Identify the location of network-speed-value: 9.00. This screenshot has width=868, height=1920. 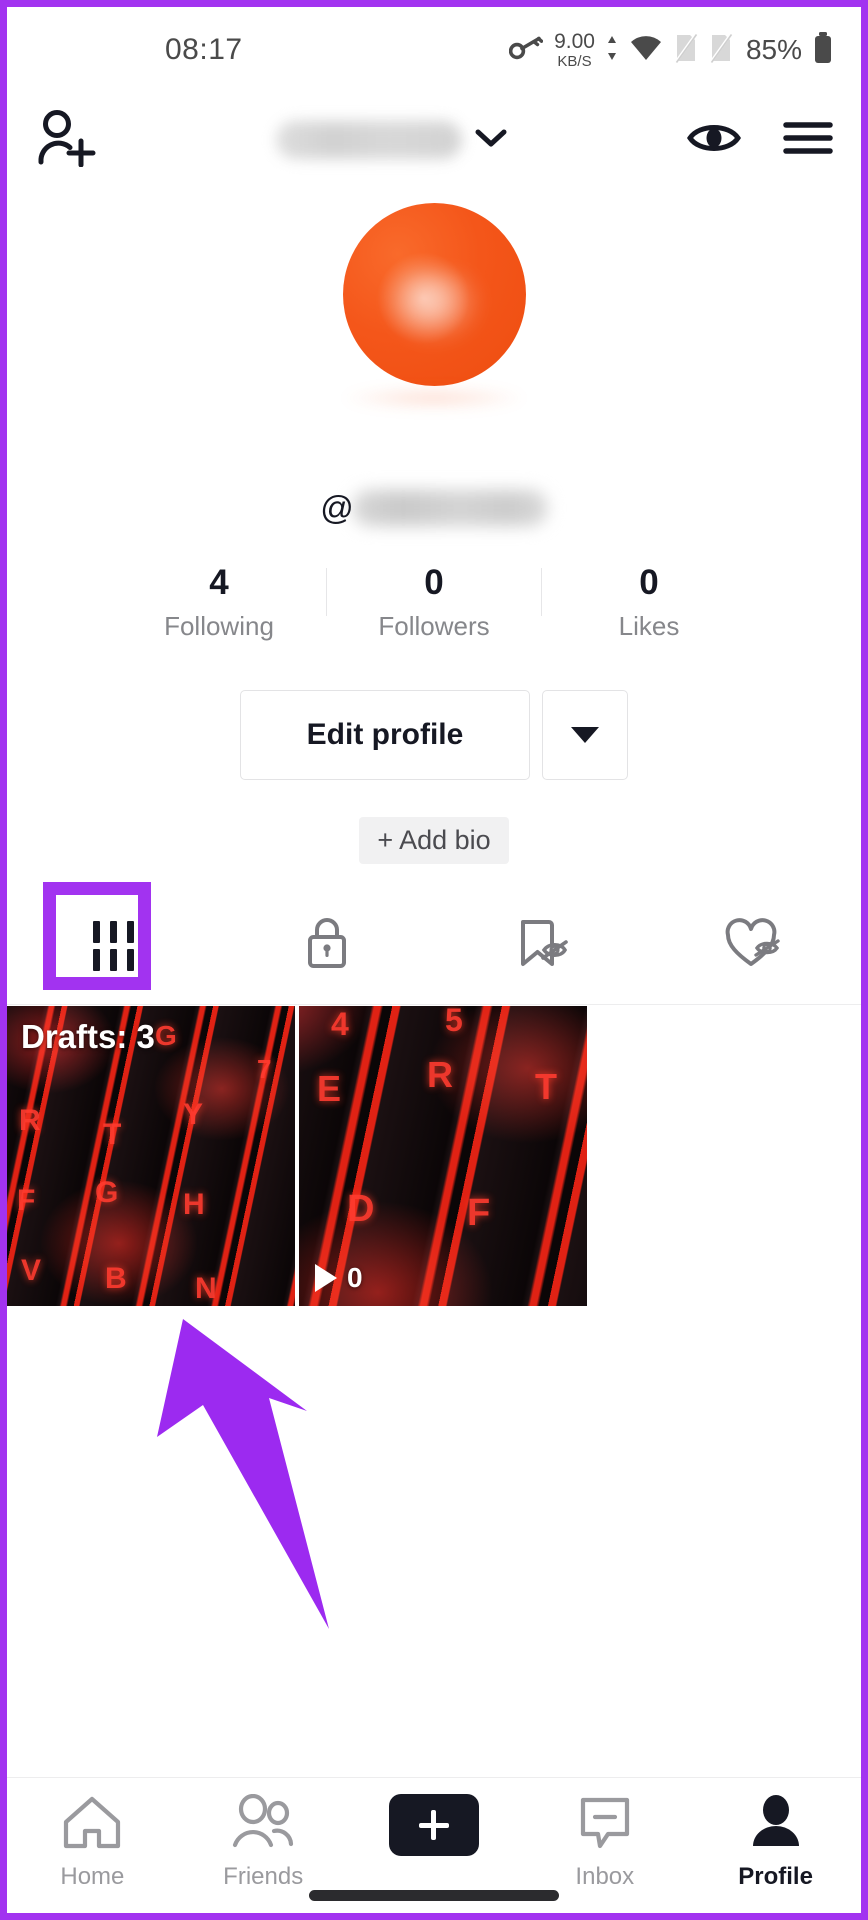
(574, 41).